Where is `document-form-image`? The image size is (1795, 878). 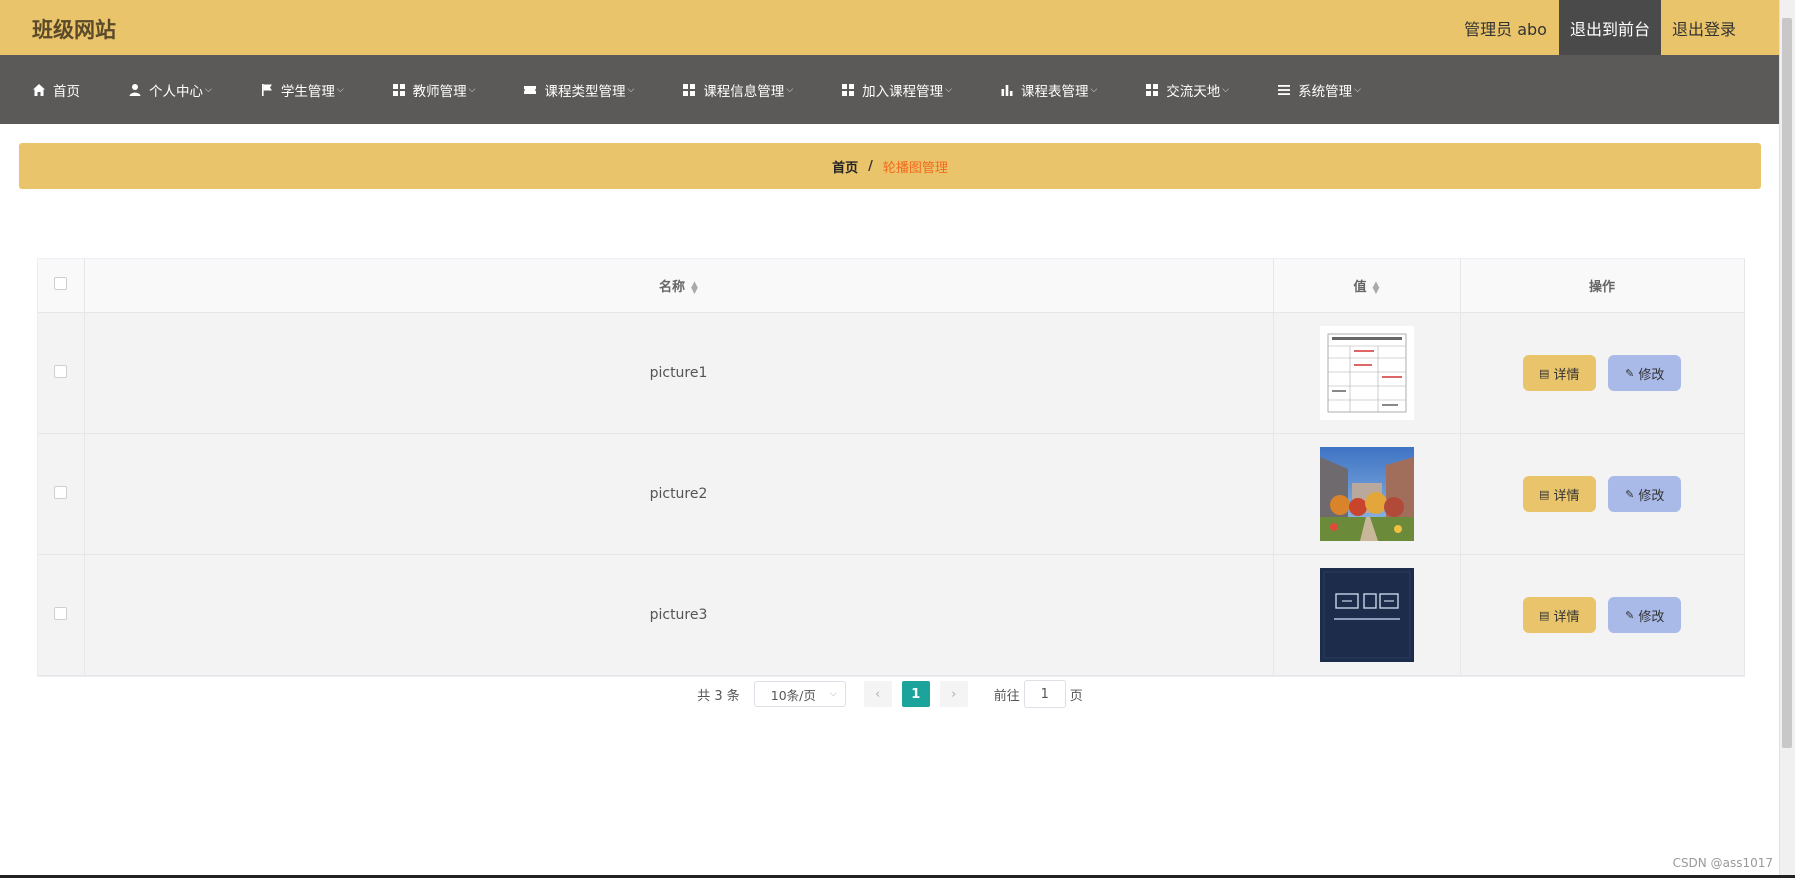
document-form-image is located at coordinates (1366, 373).